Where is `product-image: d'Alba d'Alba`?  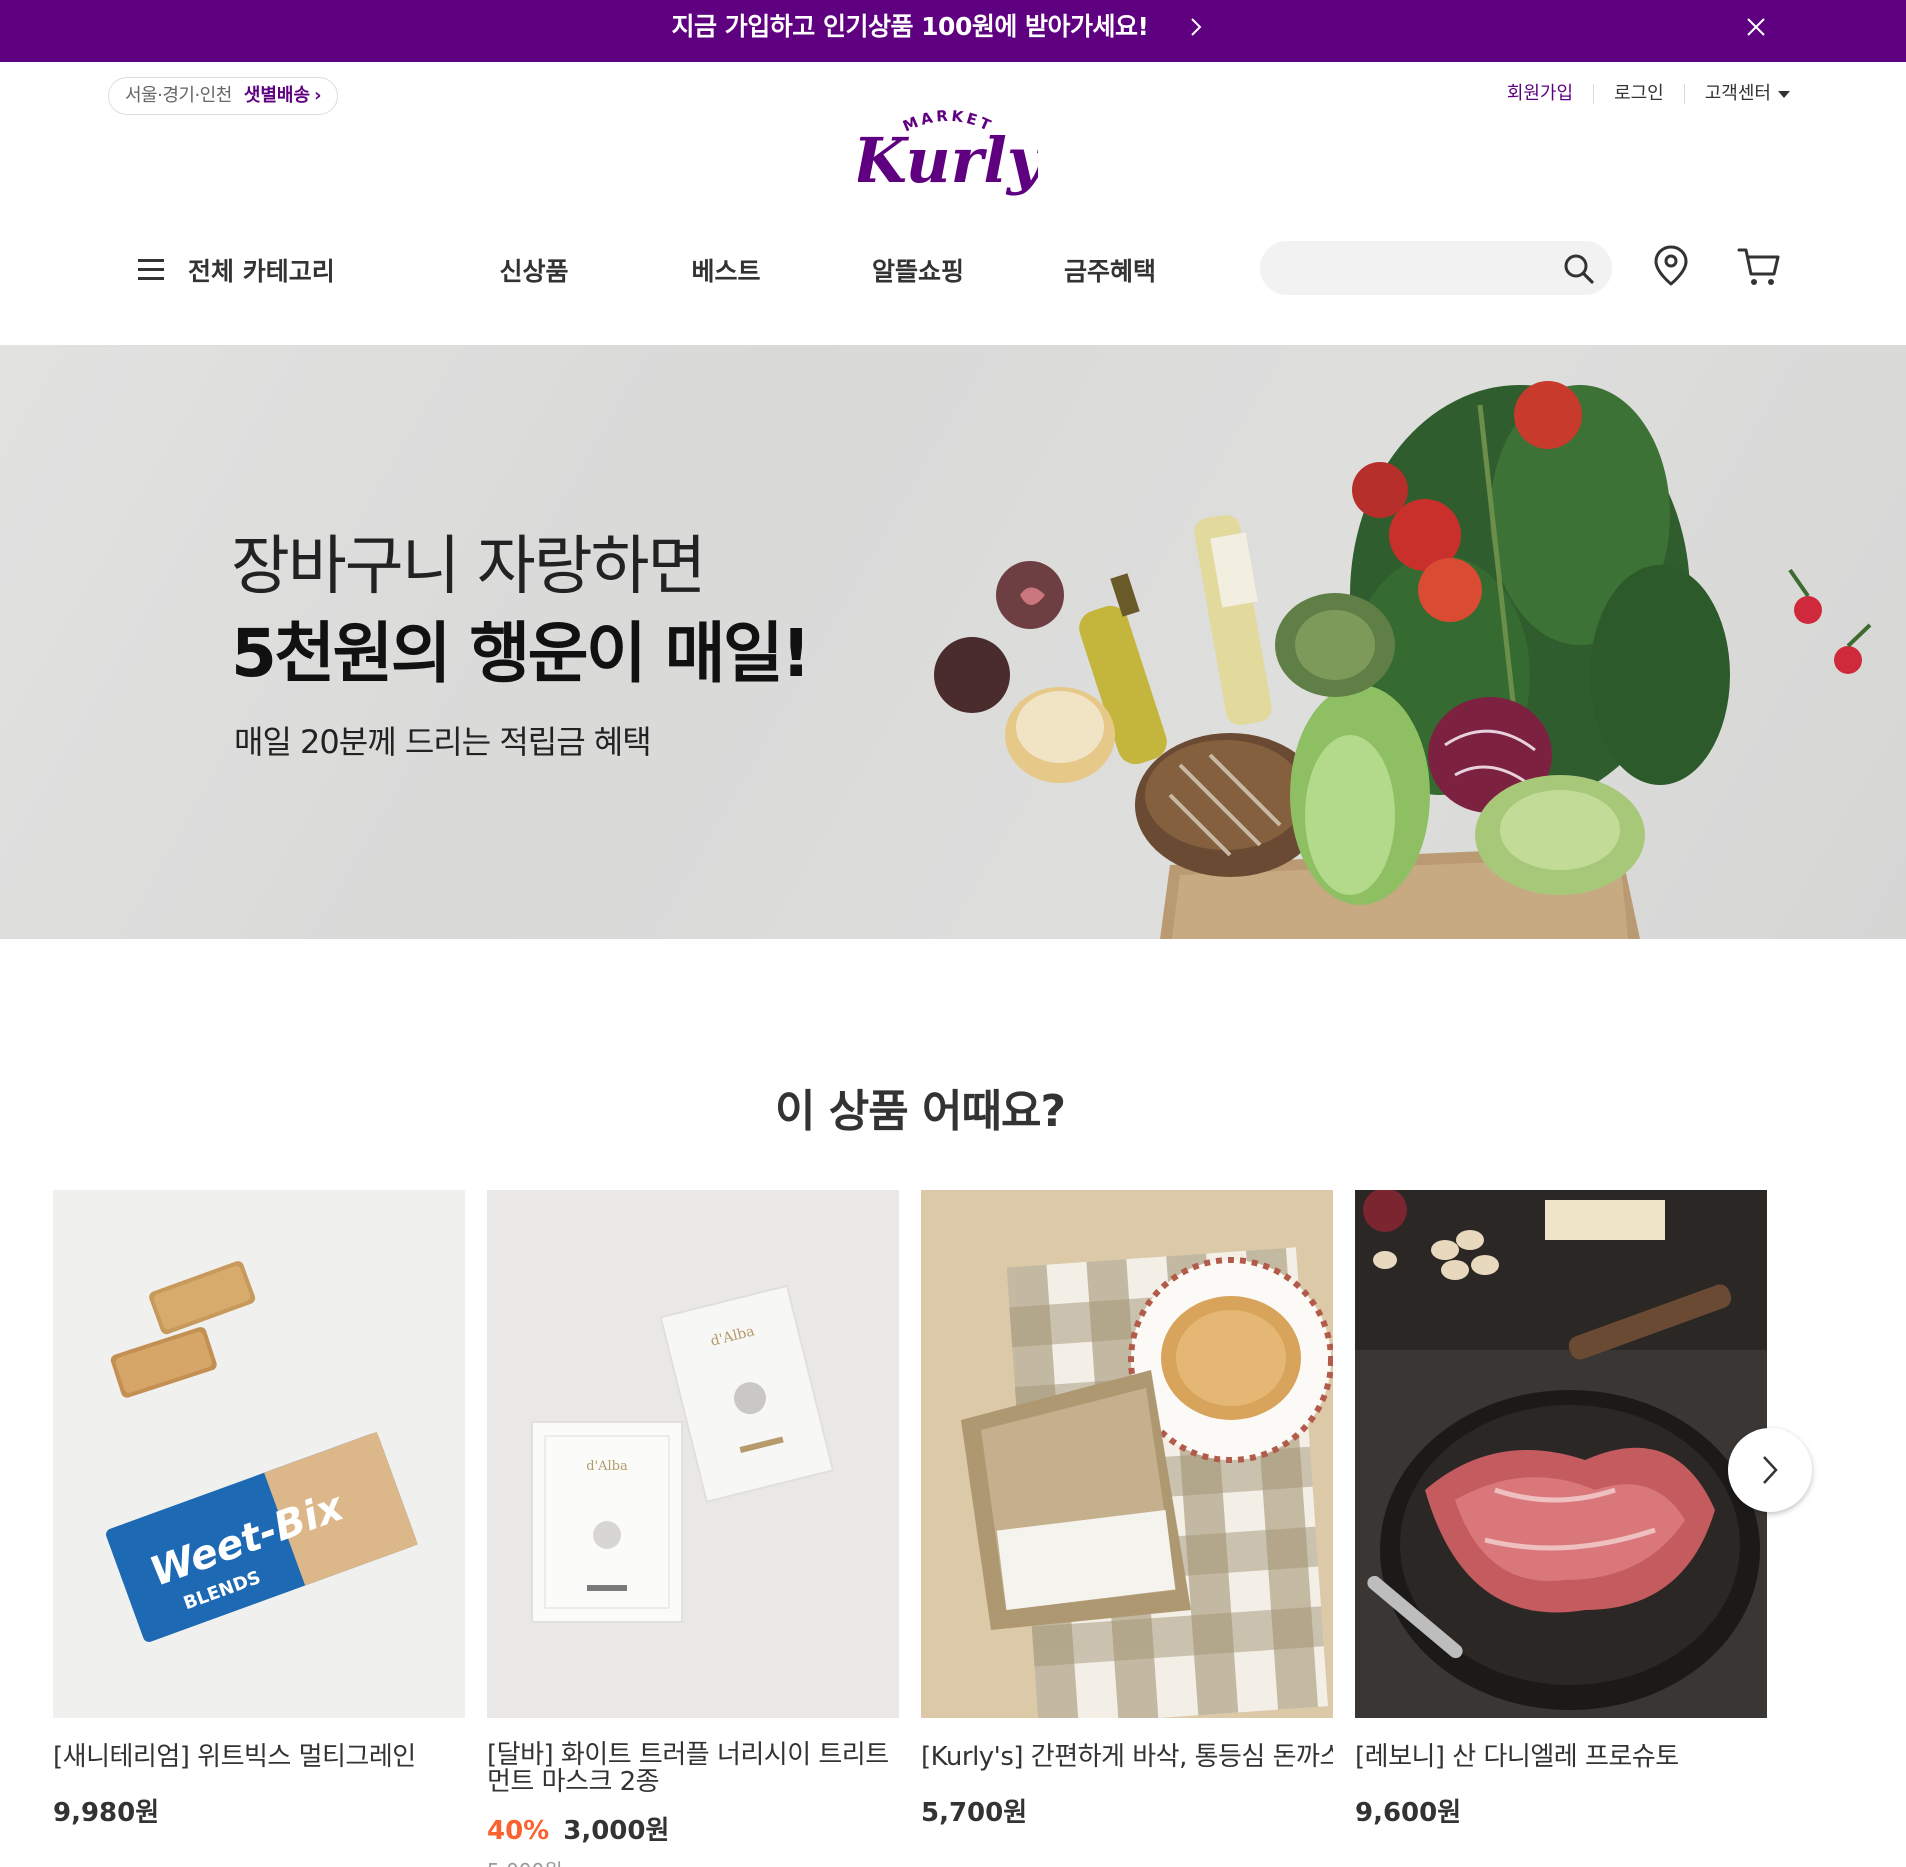 product-image: d'Alba d'Alba is located at coordinates (693, 1454).